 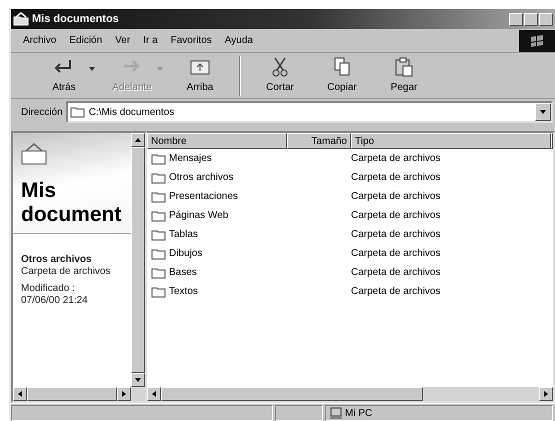 I want to click on menu-item: Ayuda, so click(x=238, y=40).